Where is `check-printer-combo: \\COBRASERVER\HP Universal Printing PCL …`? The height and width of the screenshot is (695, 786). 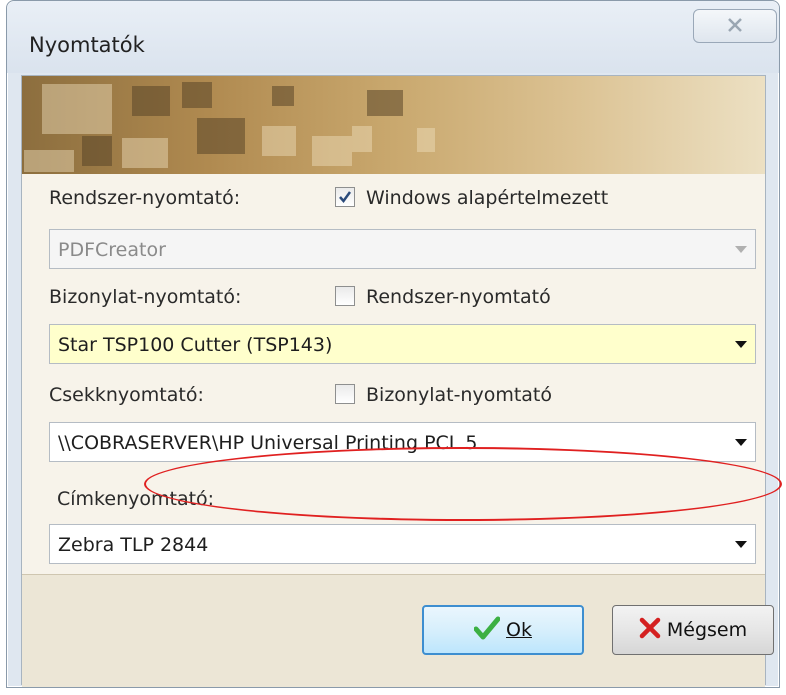 check-printer-combo: \\COBRASERVER\HP Universal Printing PCL … is located at coordinates (402, 442).